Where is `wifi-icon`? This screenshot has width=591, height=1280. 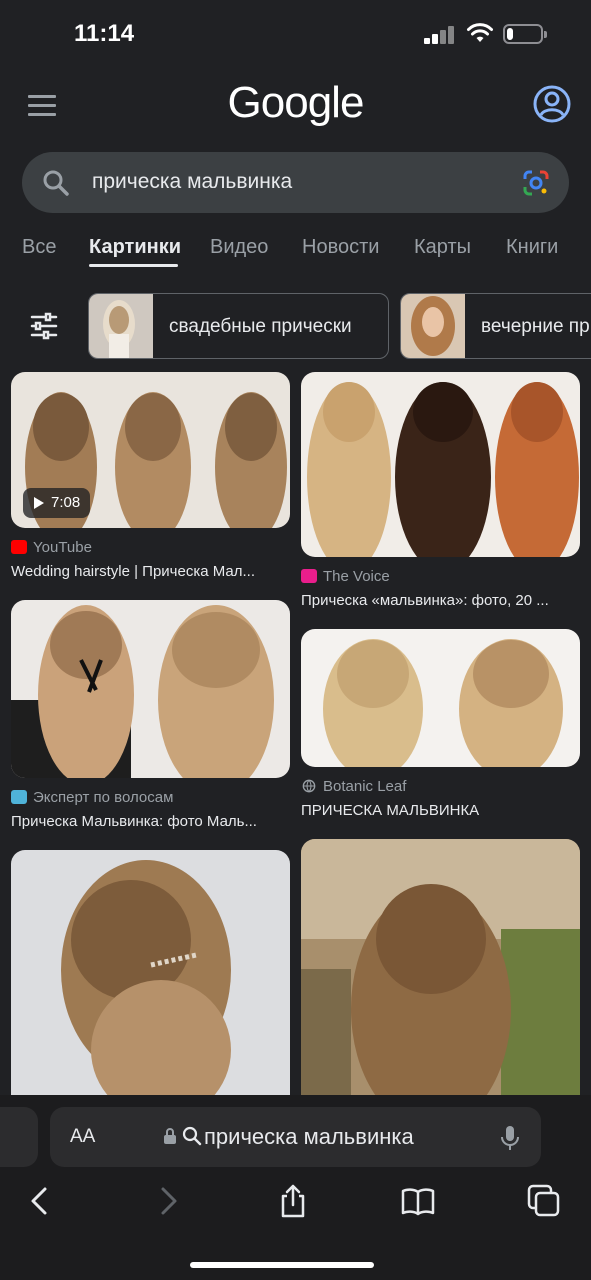 wifi-icon is located at coordinates (480, 32).